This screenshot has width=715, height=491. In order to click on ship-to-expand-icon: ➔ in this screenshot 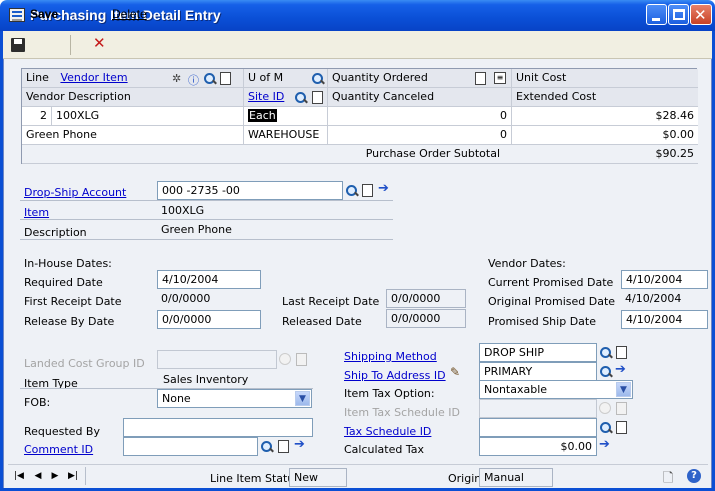, I will do `click(622, 370)`.